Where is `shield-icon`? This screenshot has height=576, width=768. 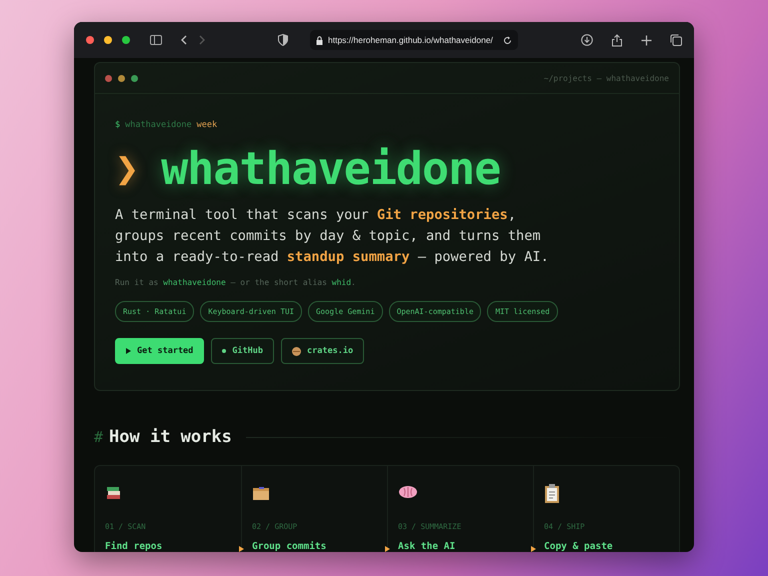 shield-icon is located at coordinates (283, 40).